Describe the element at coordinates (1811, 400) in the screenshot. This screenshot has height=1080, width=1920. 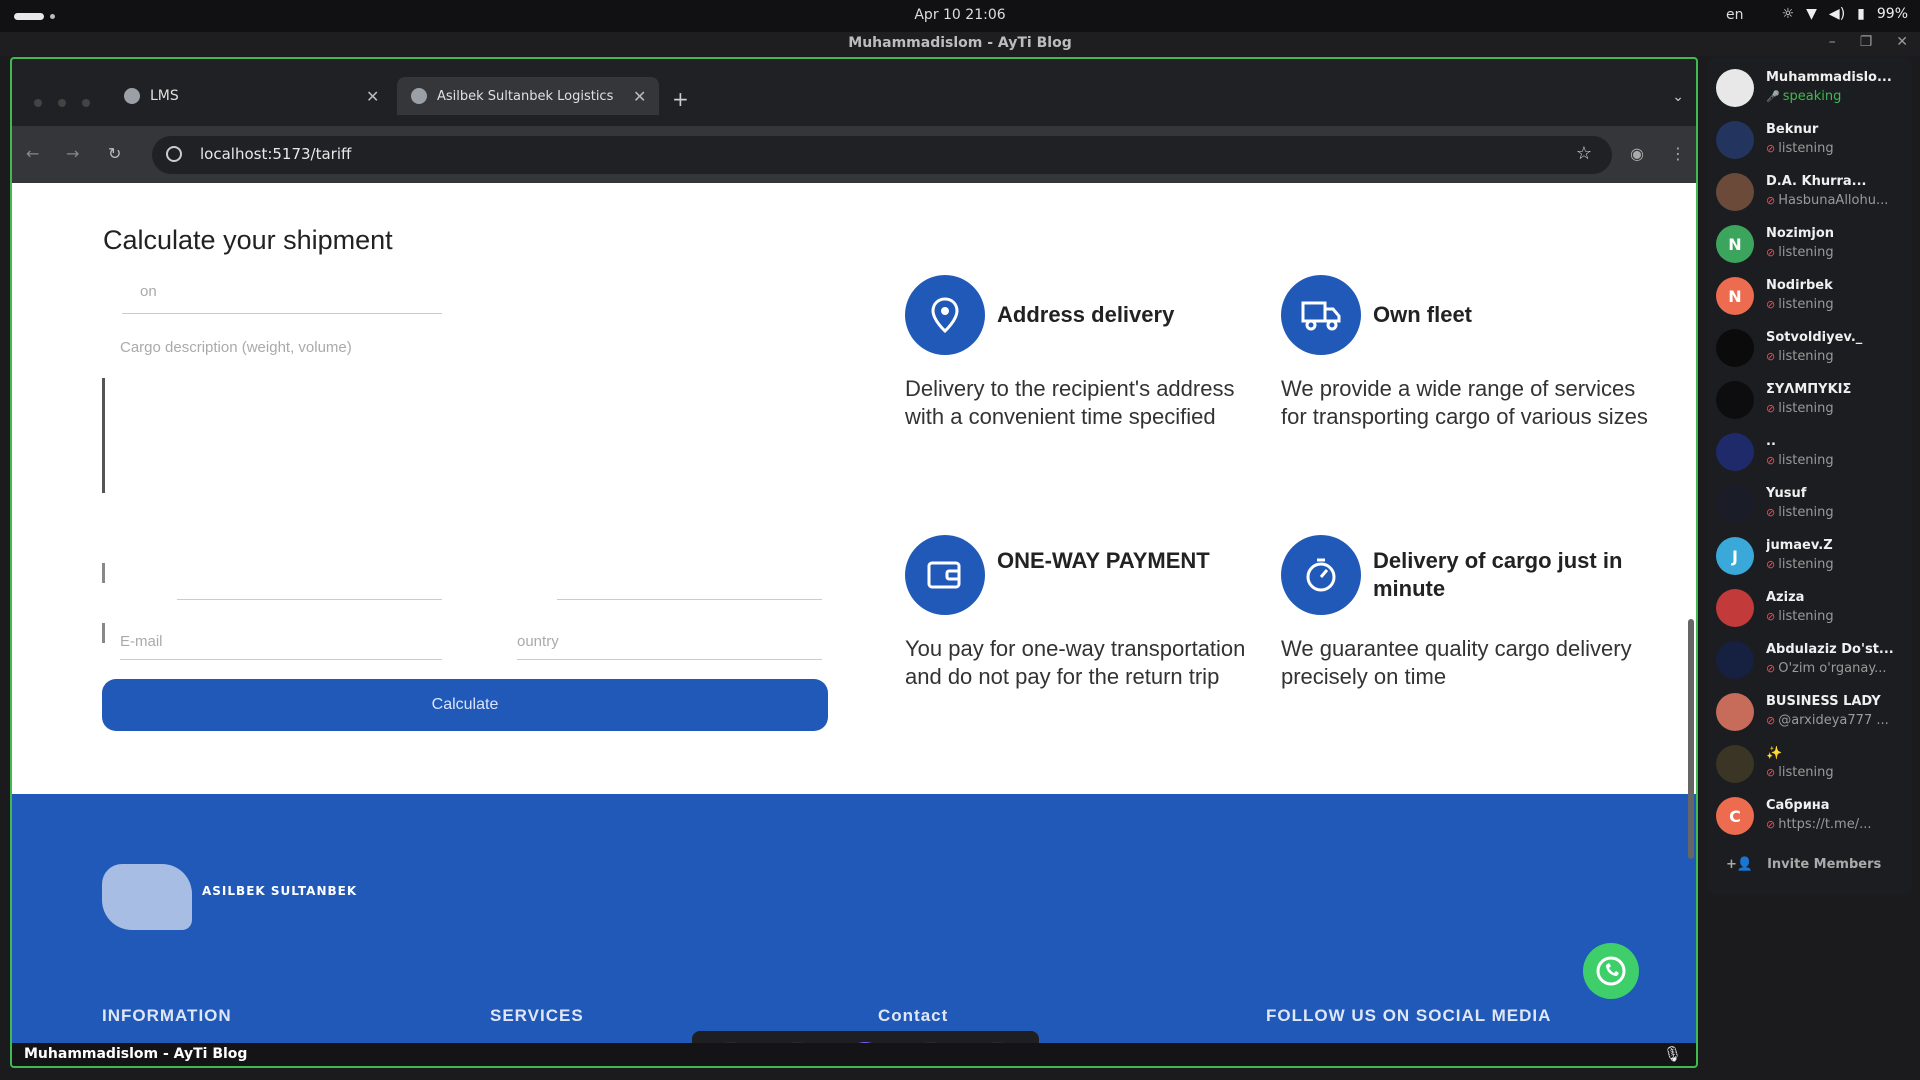
I see `member-item: ΣΥΛΜΠΥΚΙΣ ⊘ listening` at that location.